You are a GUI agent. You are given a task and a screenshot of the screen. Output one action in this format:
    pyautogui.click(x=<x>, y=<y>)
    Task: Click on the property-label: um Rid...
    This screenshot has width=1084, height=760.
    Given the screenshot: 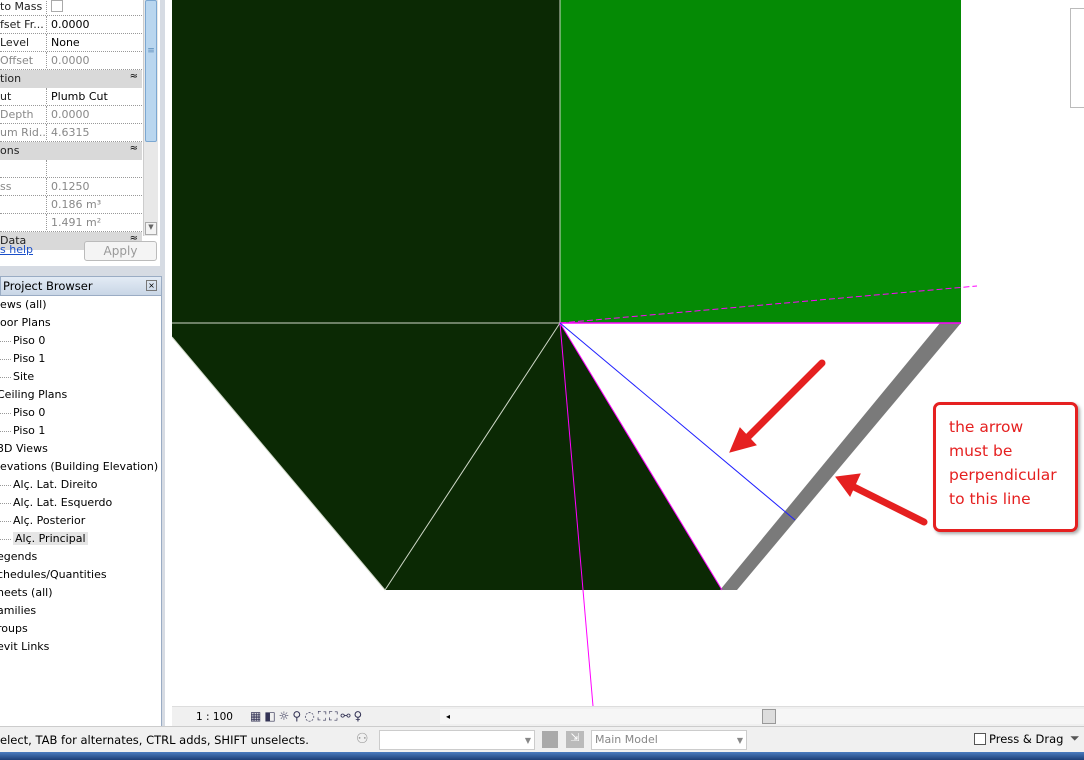 What is the action you would take?
    pyautogui.click(x=22, y=132)
    